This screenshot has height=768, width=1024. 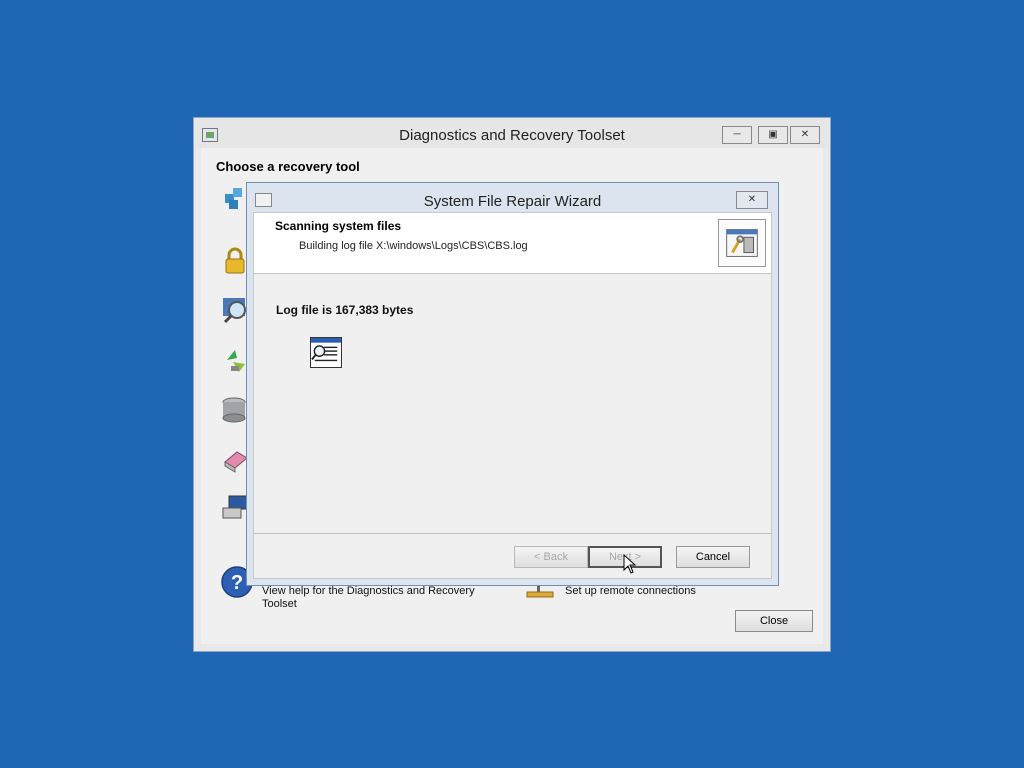 I want to click on remote-connections-link: Set up remote connections, so click(x=630, y=591).